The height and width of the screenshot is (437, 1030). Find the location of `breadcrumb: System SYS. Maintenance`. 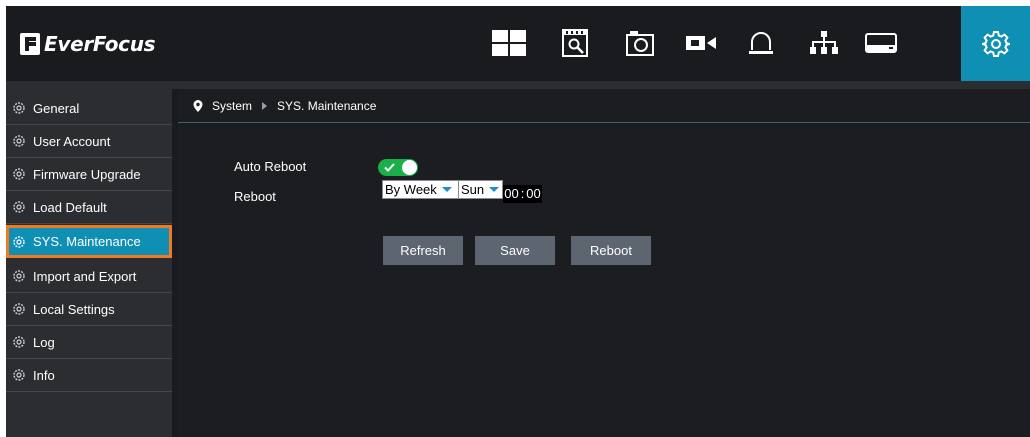

breadcrumb: System SYS. Maintenance is located at coordinates (604, 106).